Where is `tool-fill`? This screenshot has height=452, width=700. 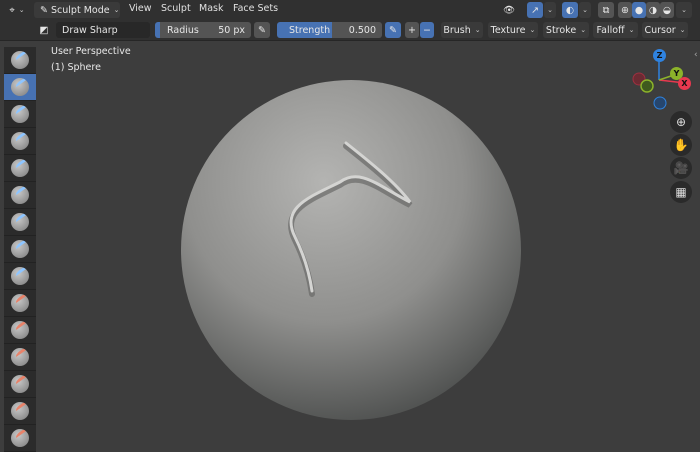
tool-fill is located at coordinates (20, 357).